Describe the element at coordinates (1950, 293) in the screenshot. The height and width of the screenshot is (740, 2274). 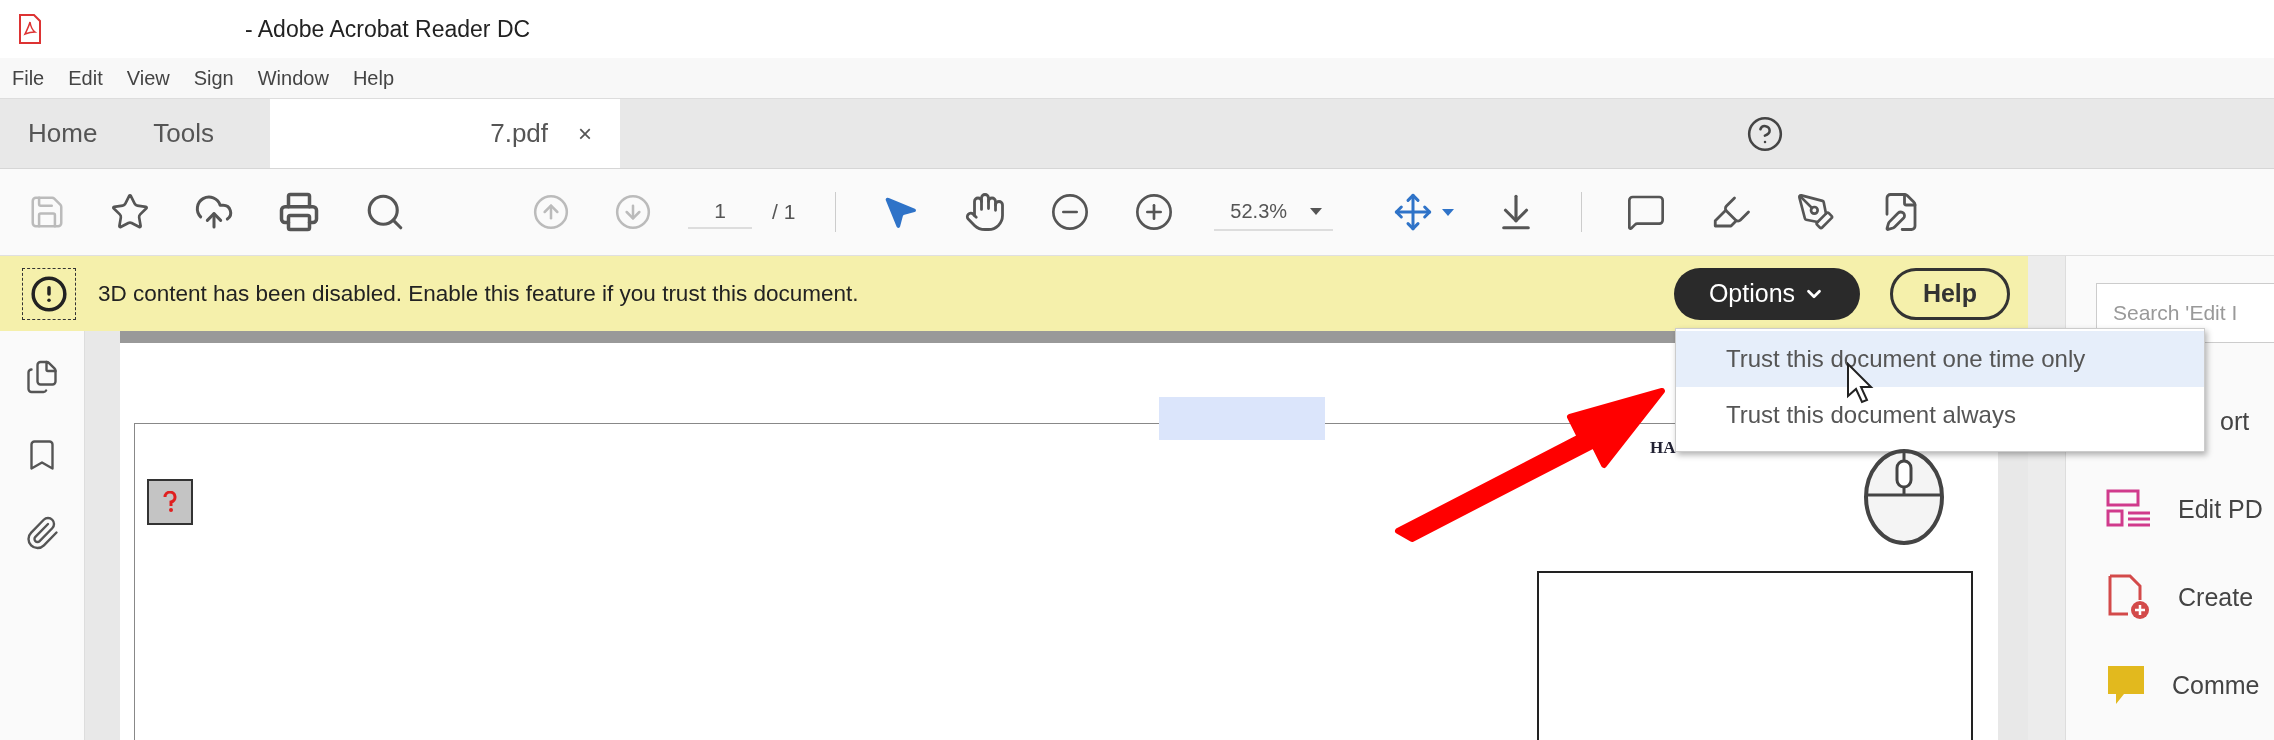
I see `help-button: Help` at that location.